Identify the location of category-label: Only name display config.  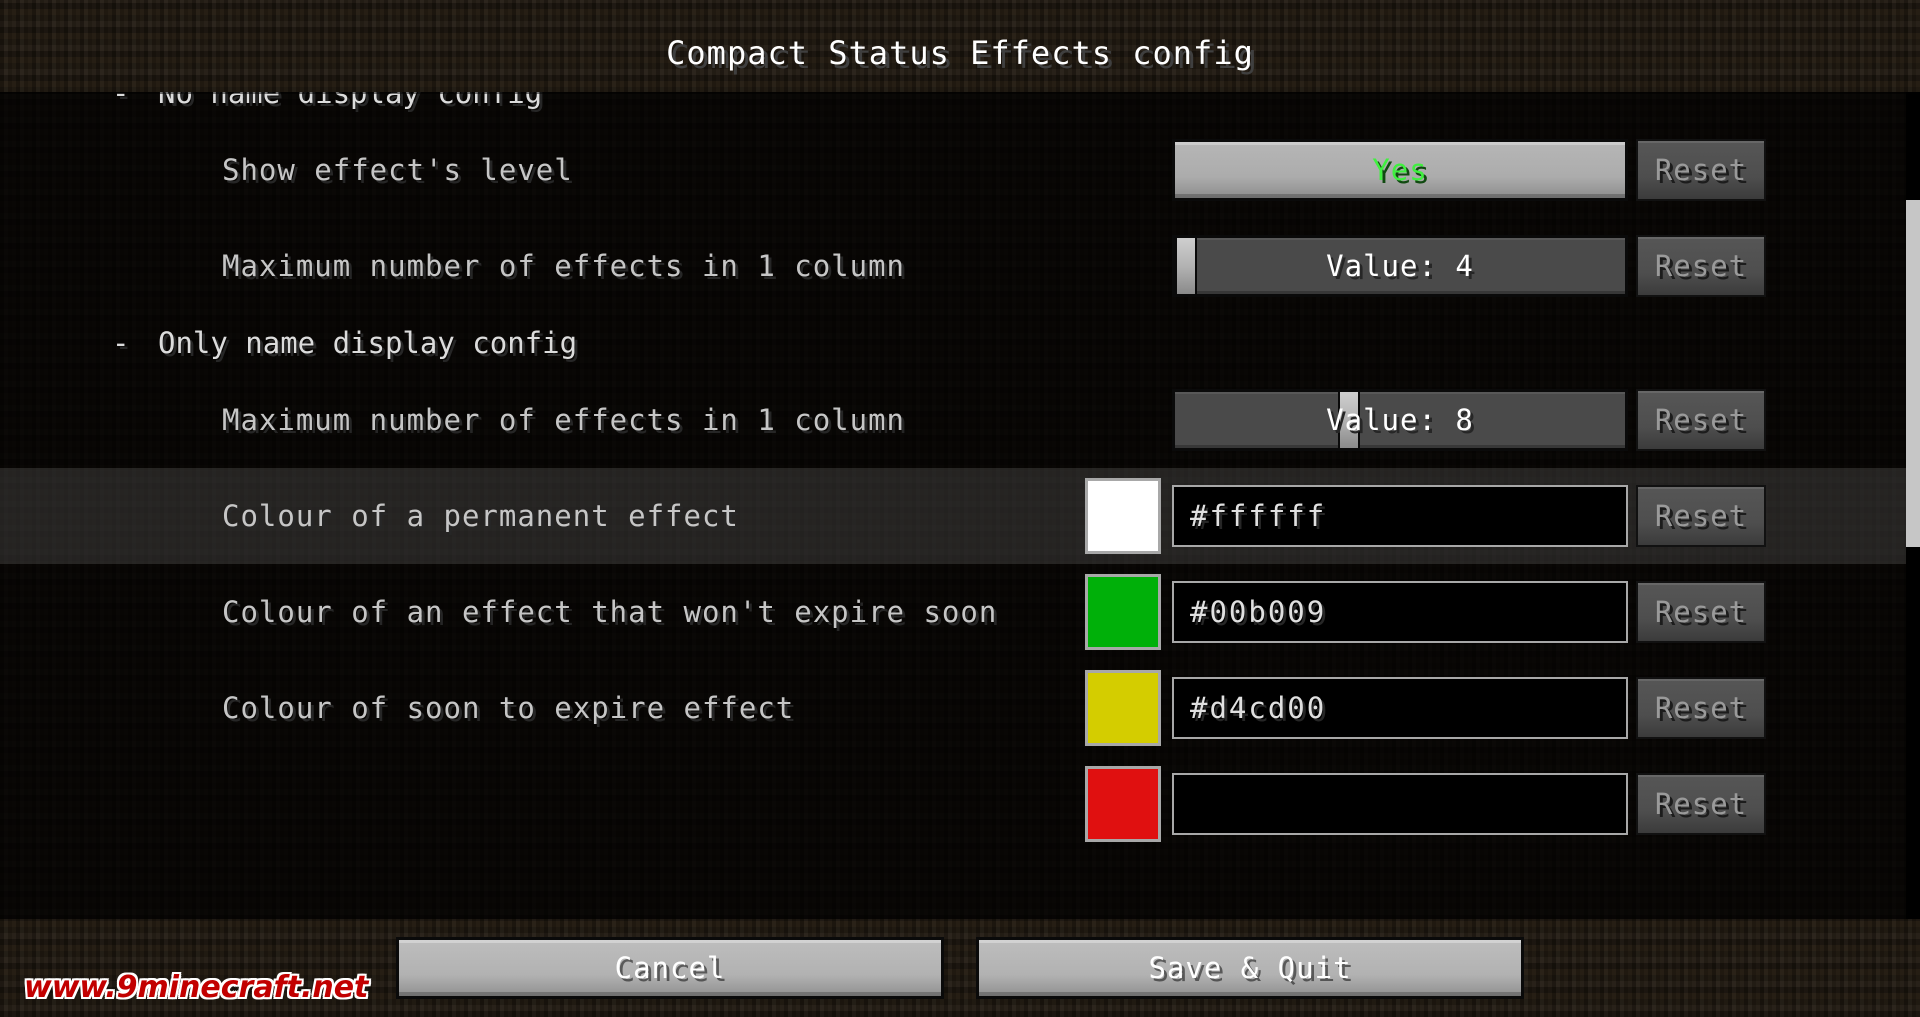
(368, 343).